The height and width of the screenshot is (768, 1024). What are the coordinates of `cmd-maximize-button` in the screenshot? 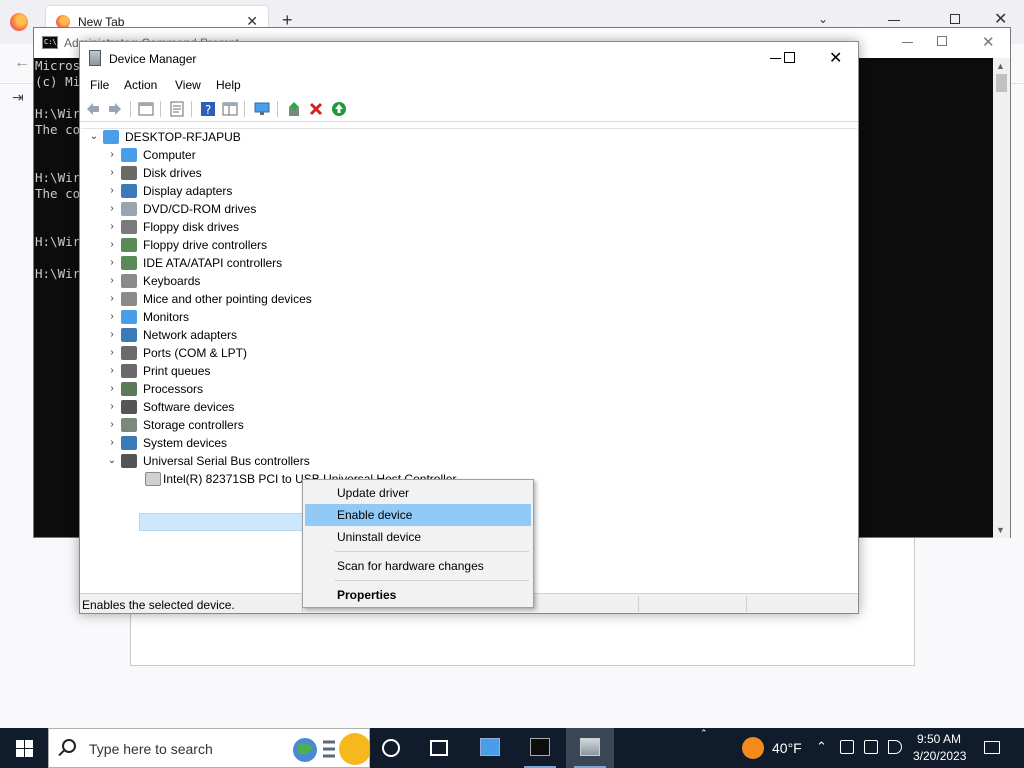 It's located at (942, 41).